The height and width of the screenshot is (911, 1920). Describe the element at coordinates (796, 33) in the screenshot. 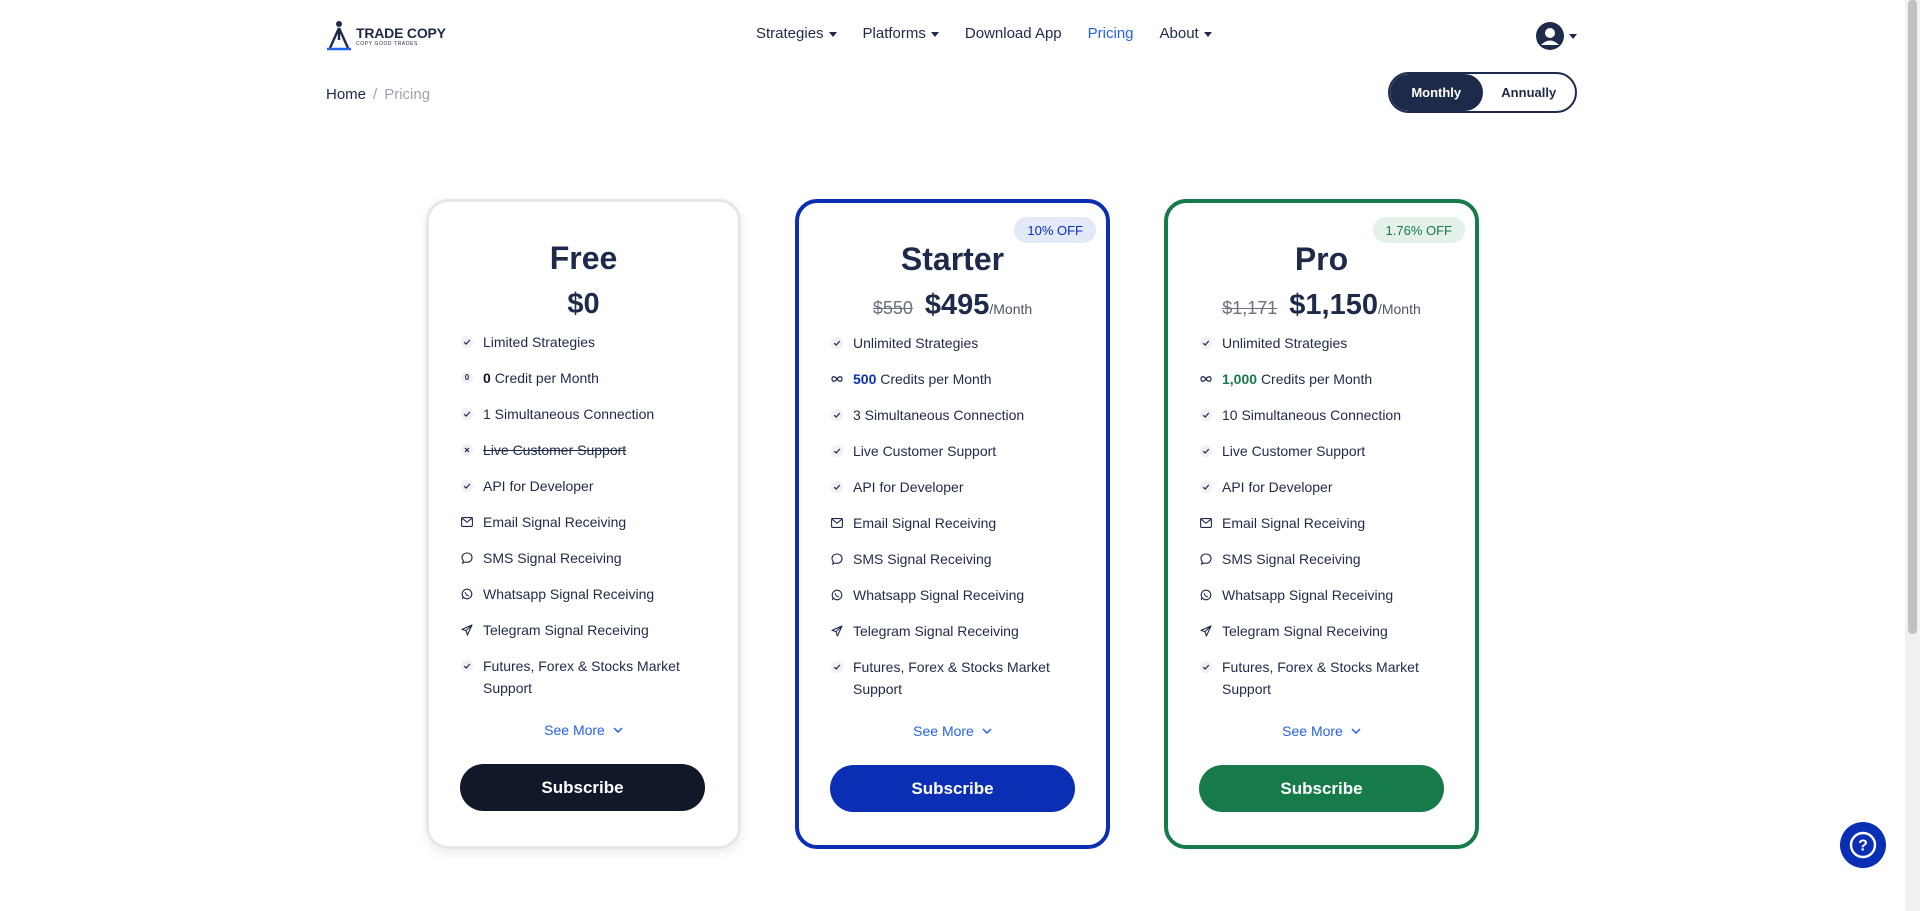

I see `nav-item-strategies: Strategies` at that location.